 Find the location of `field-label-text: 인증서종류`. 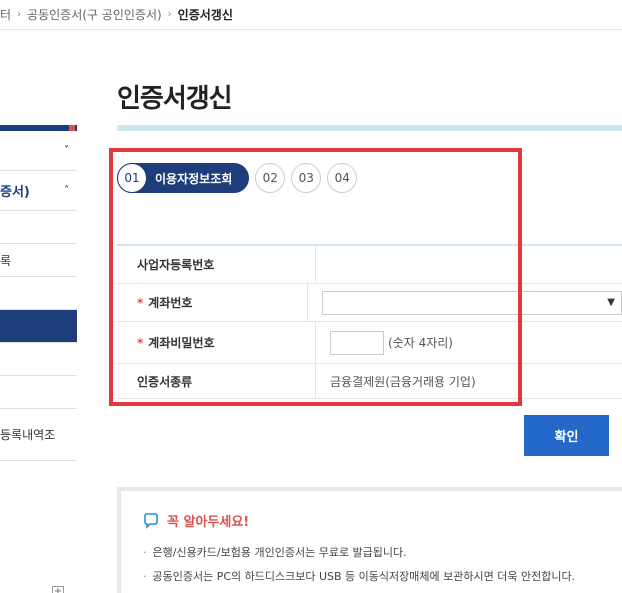

field-label-text: 인증서종류 is located at coordinates (165, 381).